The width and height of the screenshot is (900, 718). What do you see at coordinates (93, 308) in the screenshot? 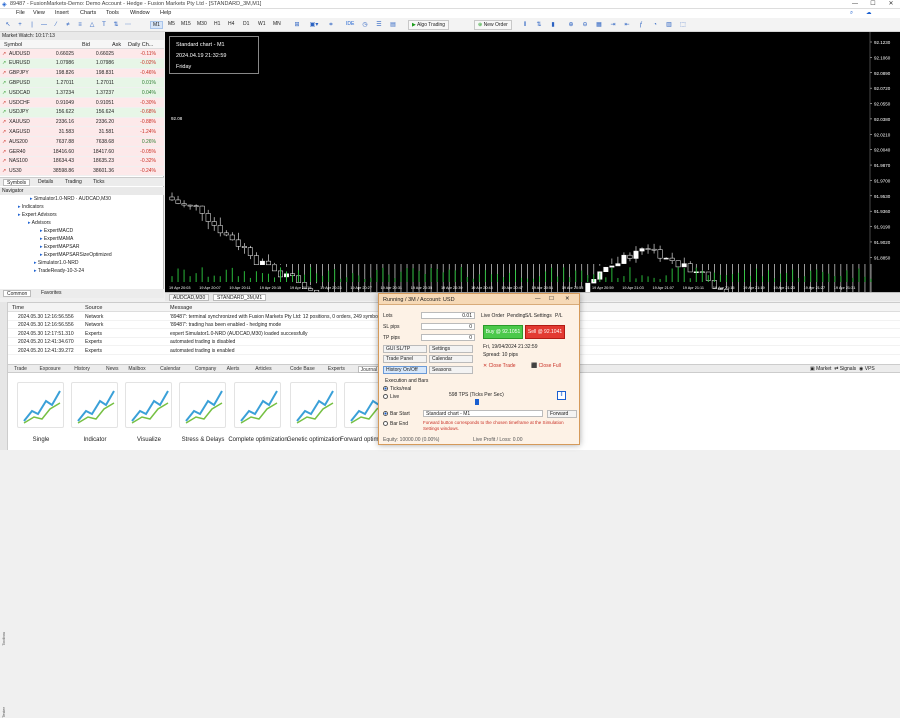
I see `column-source: Source` at bounding box center [93, 308].